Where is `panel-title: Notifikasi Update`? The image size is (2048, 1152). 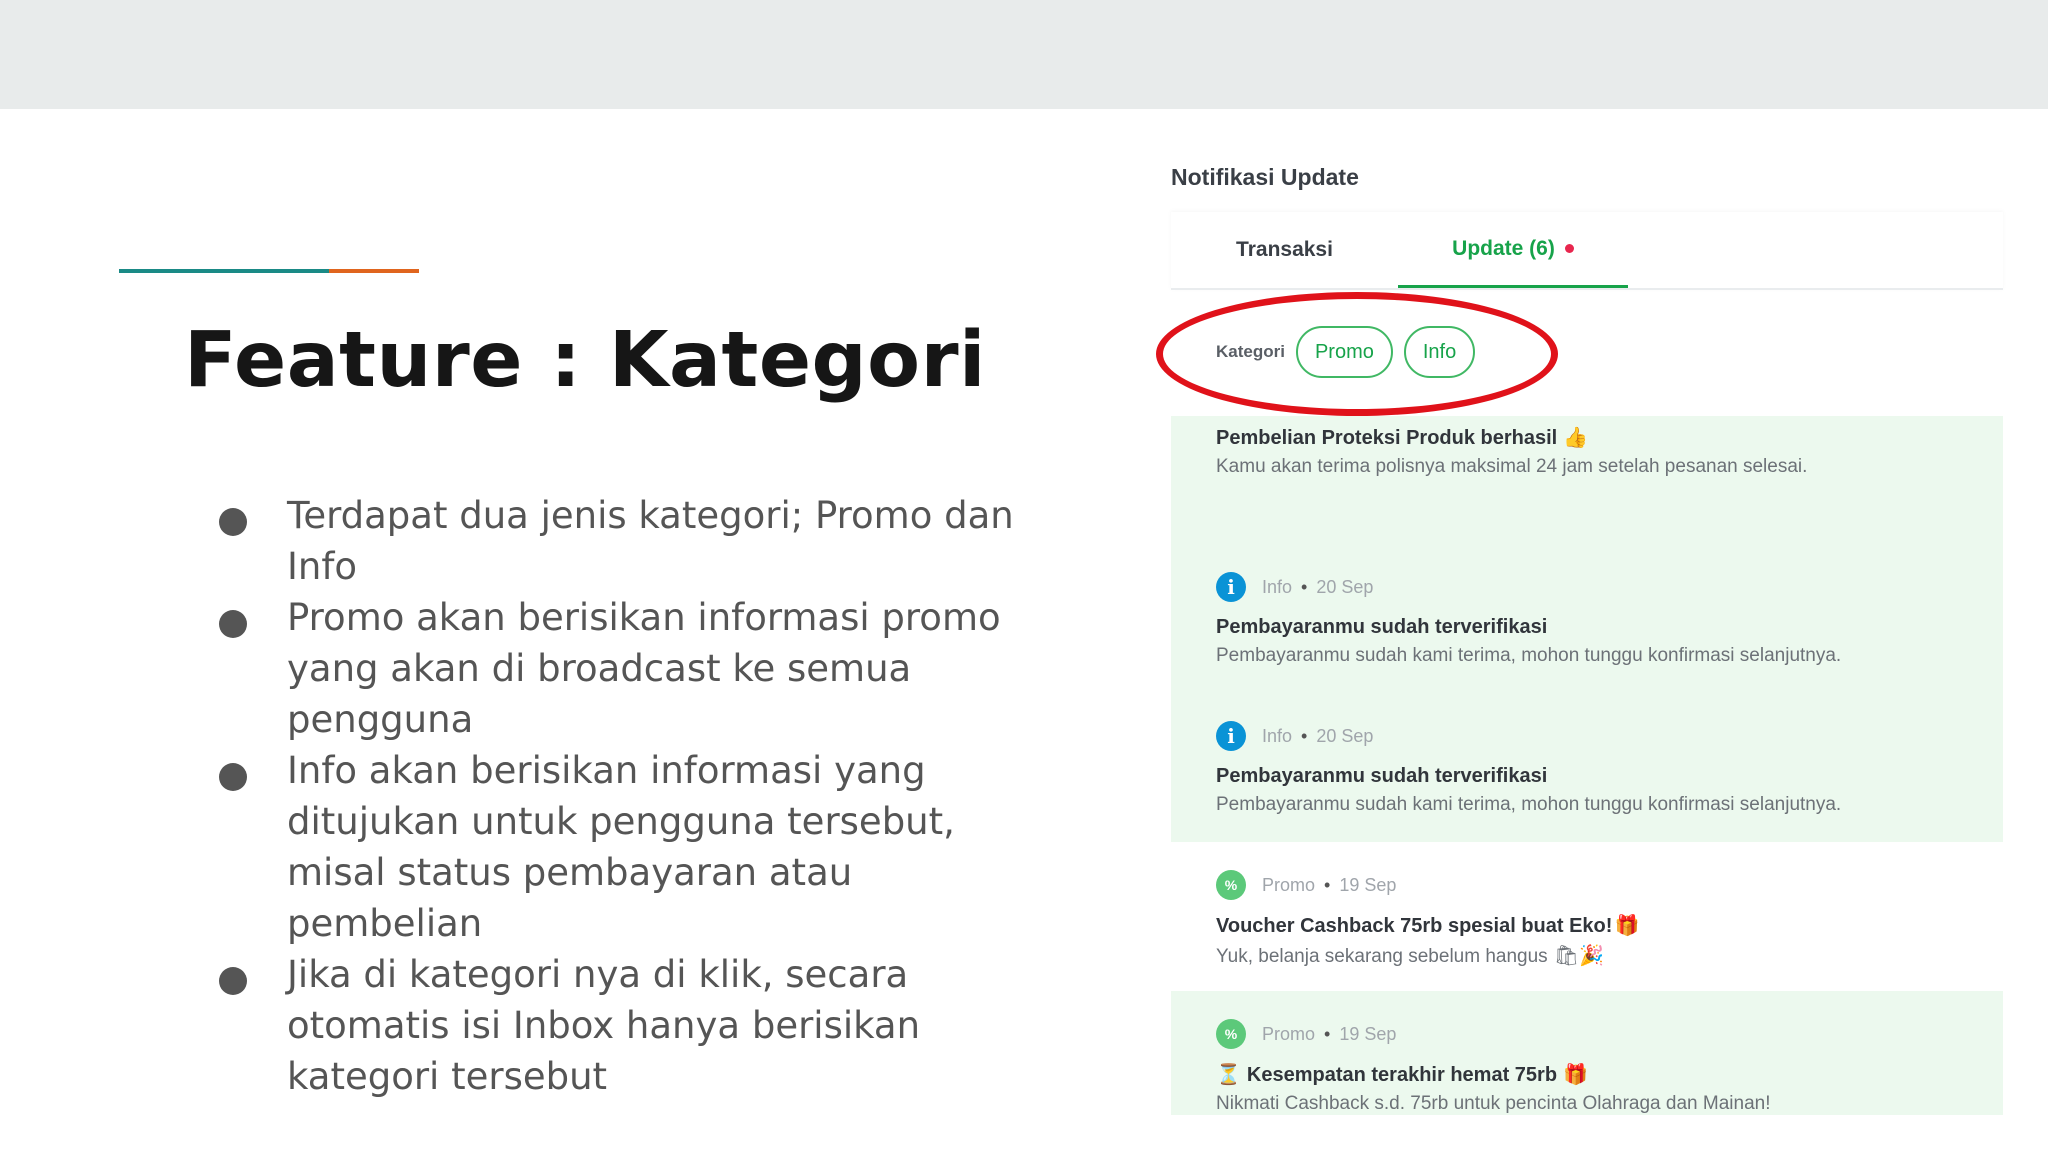 panel-title: Notifikasi Update is located at coordinates (1265, 177).